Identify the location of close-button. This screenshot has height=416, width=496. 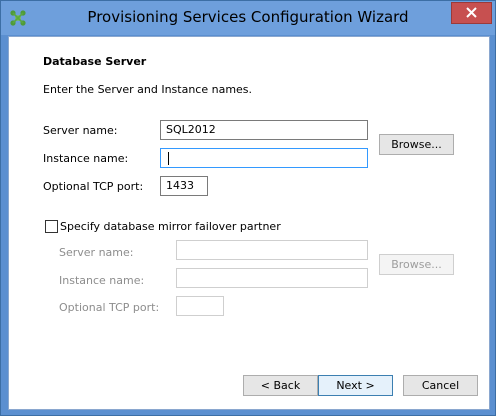
(471, 13).